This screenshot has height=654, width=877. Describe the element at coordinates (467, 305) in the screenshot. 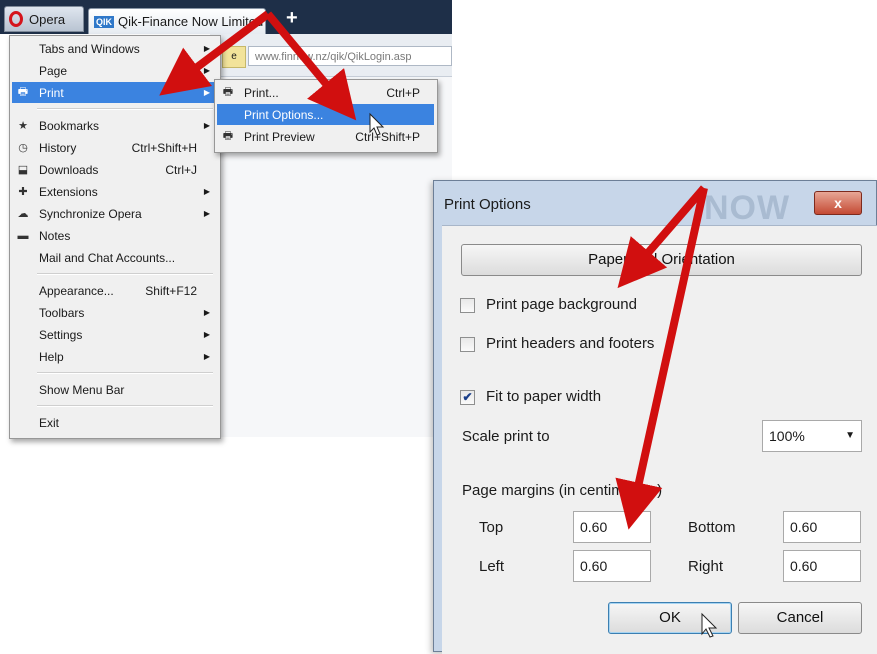

I see `print-background-checkbox` at that location.